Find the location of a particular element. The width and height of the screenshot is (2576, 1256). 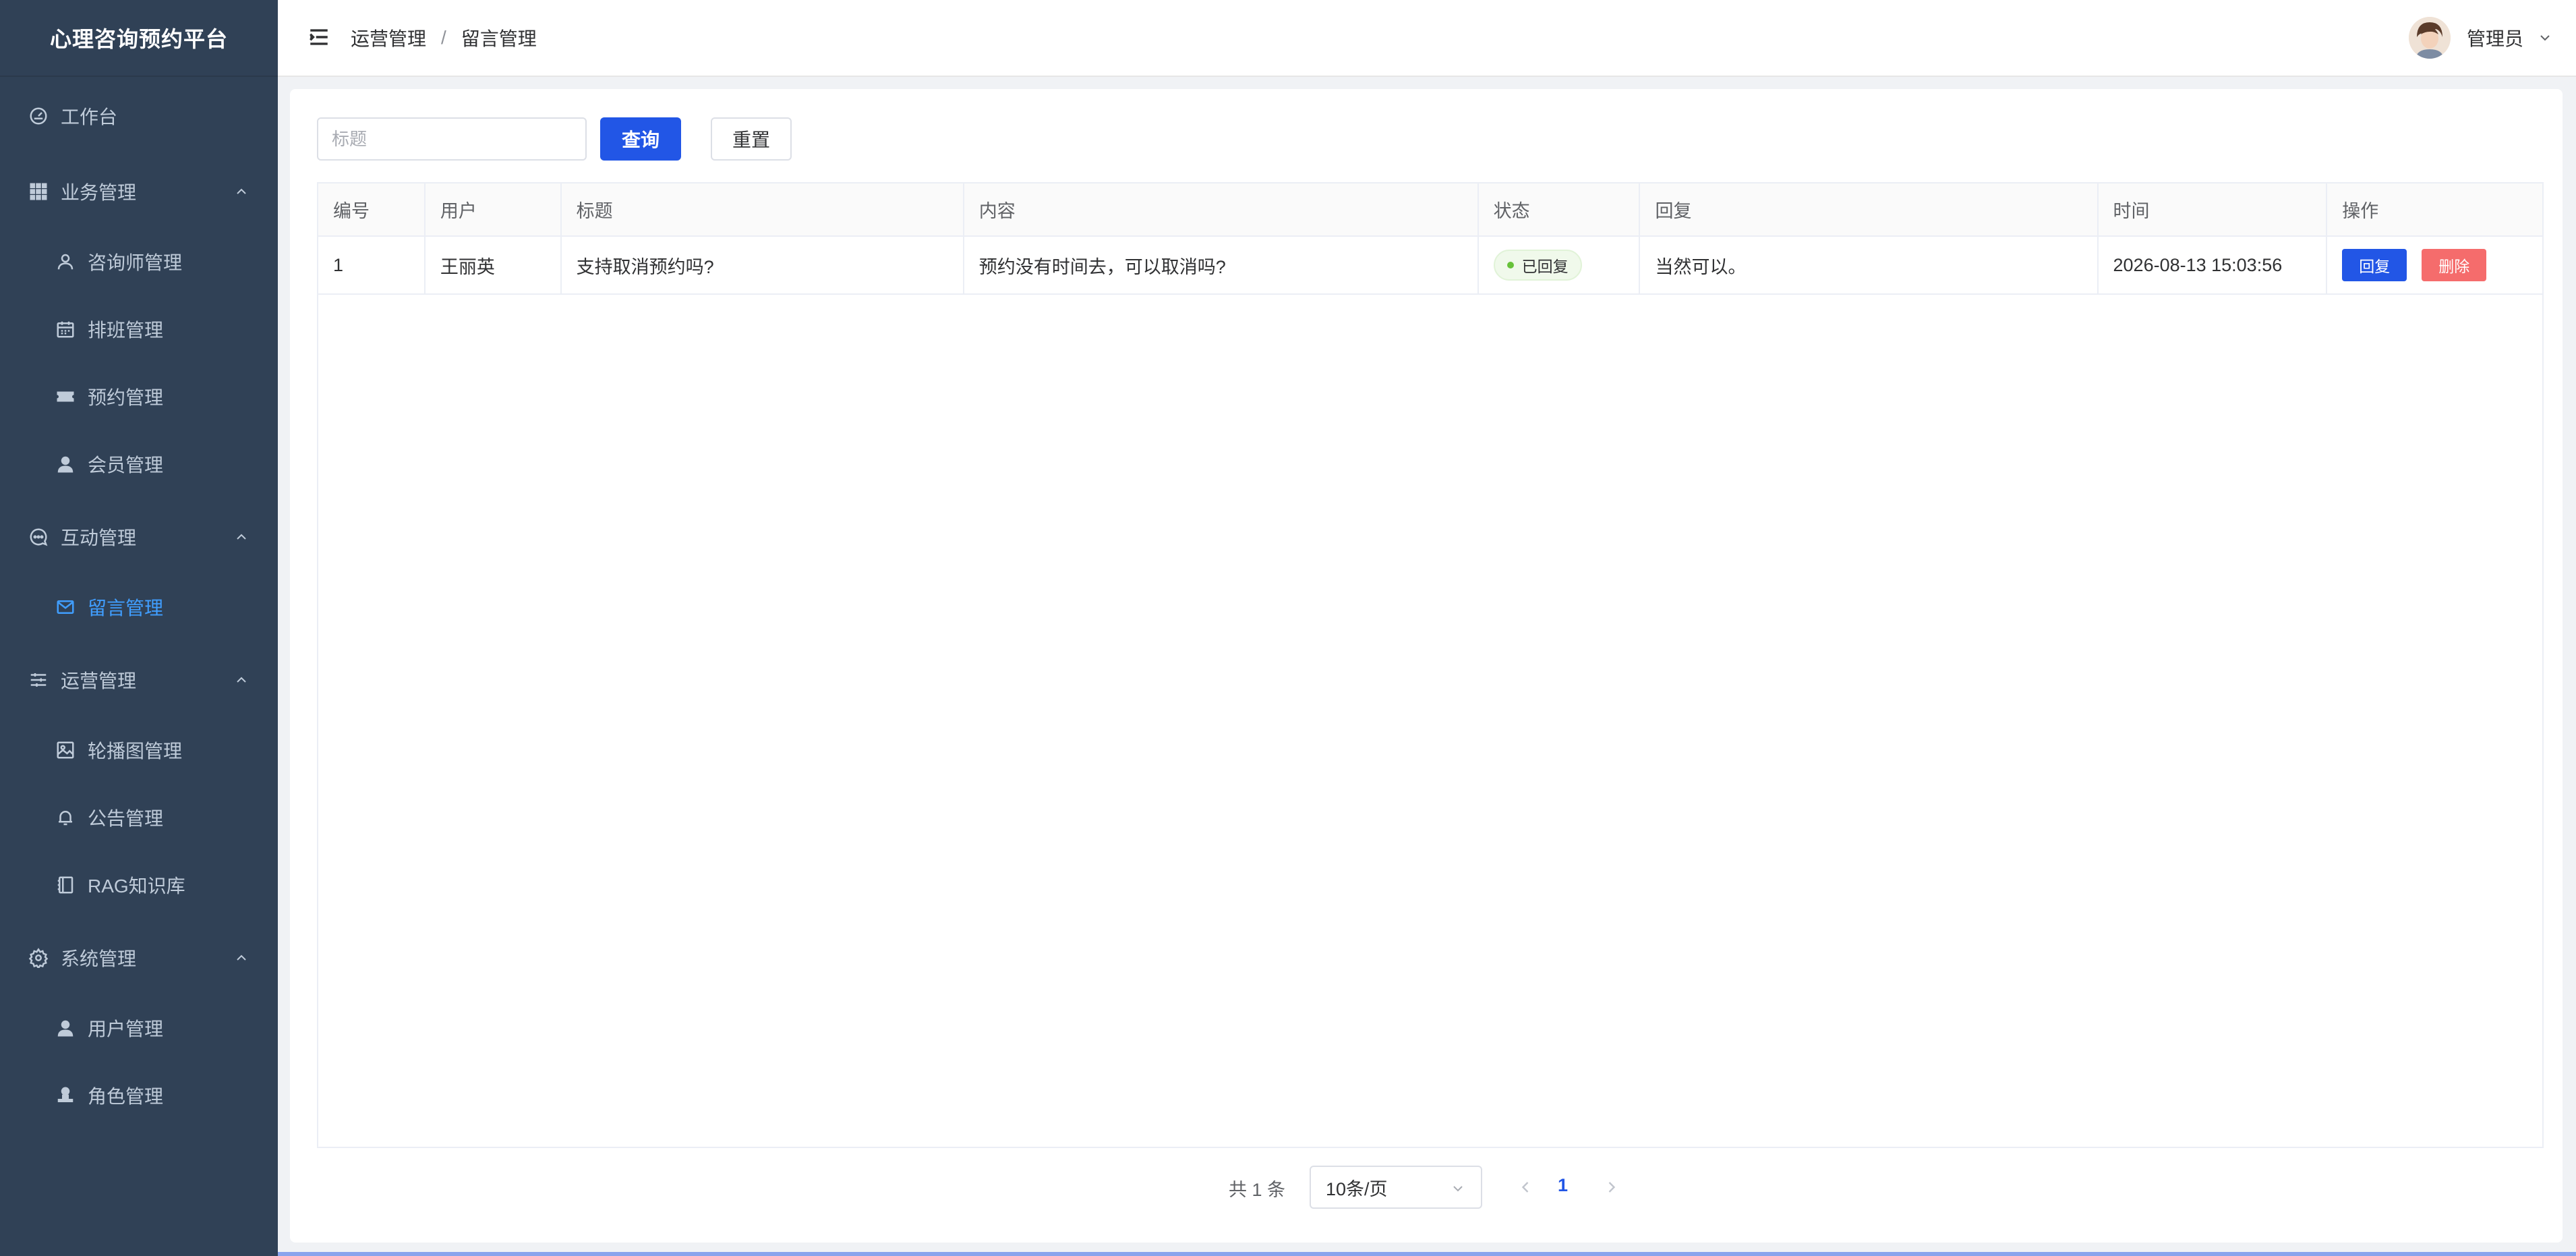

sidebar-item-messages: 留言管理 is located at coordinates (139, 607).